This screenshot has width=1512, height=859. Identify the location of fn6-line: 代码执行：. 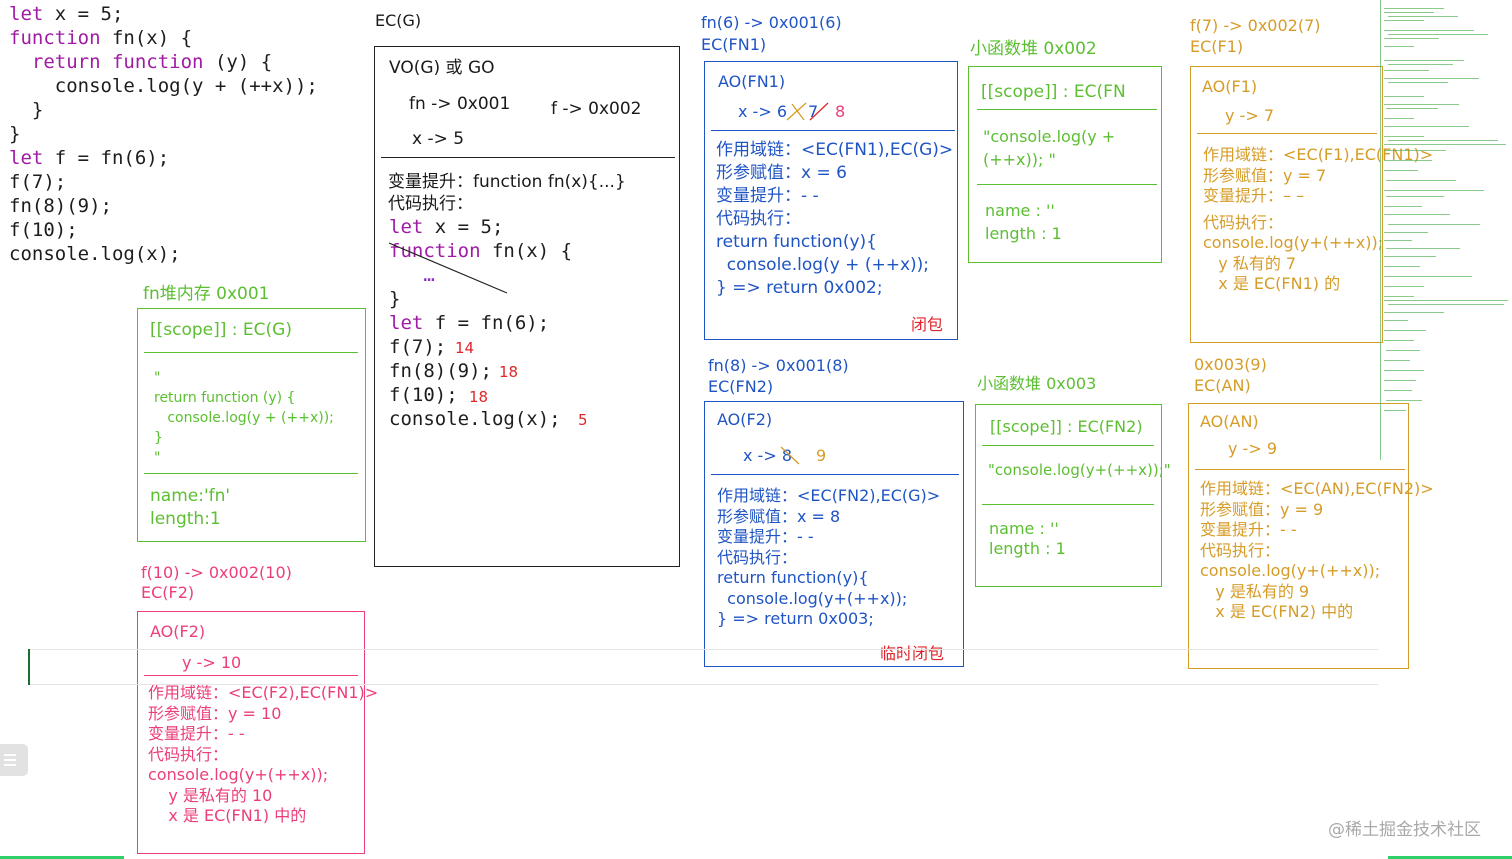
(758, 219).